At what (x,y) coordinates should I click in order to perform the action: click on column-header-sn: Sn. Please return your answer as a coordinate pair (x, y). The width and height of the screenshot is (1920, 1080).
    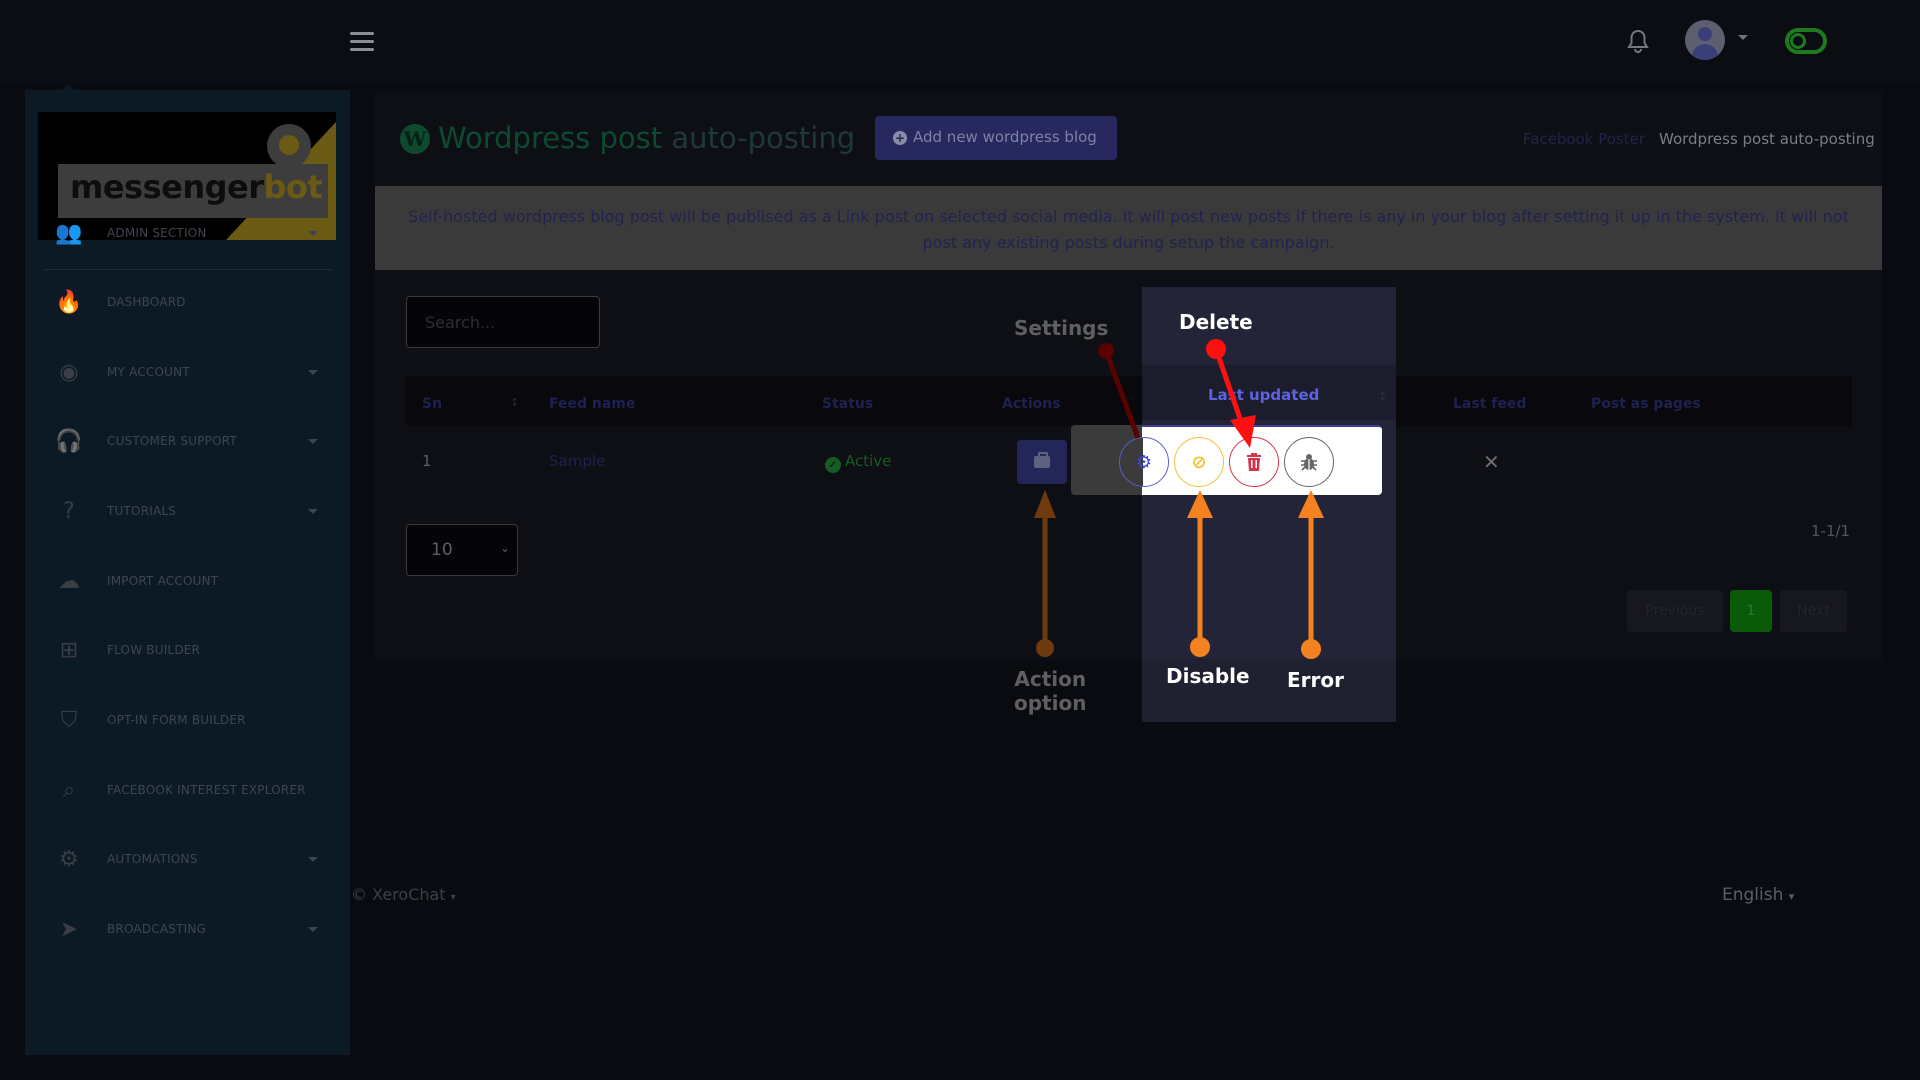
    Looking at the image, I should click on (432, 404).